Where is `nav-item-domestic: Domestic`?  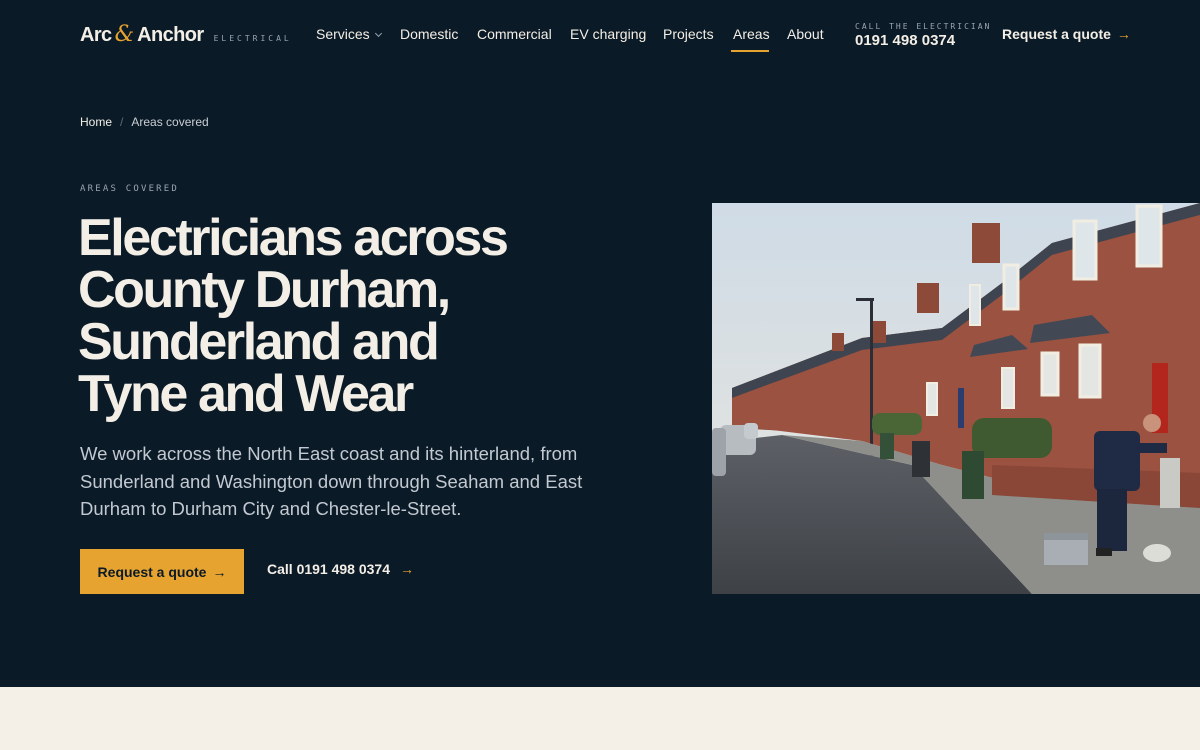
nav-item-domestic: Domestic is located at coordinates (429, 34).